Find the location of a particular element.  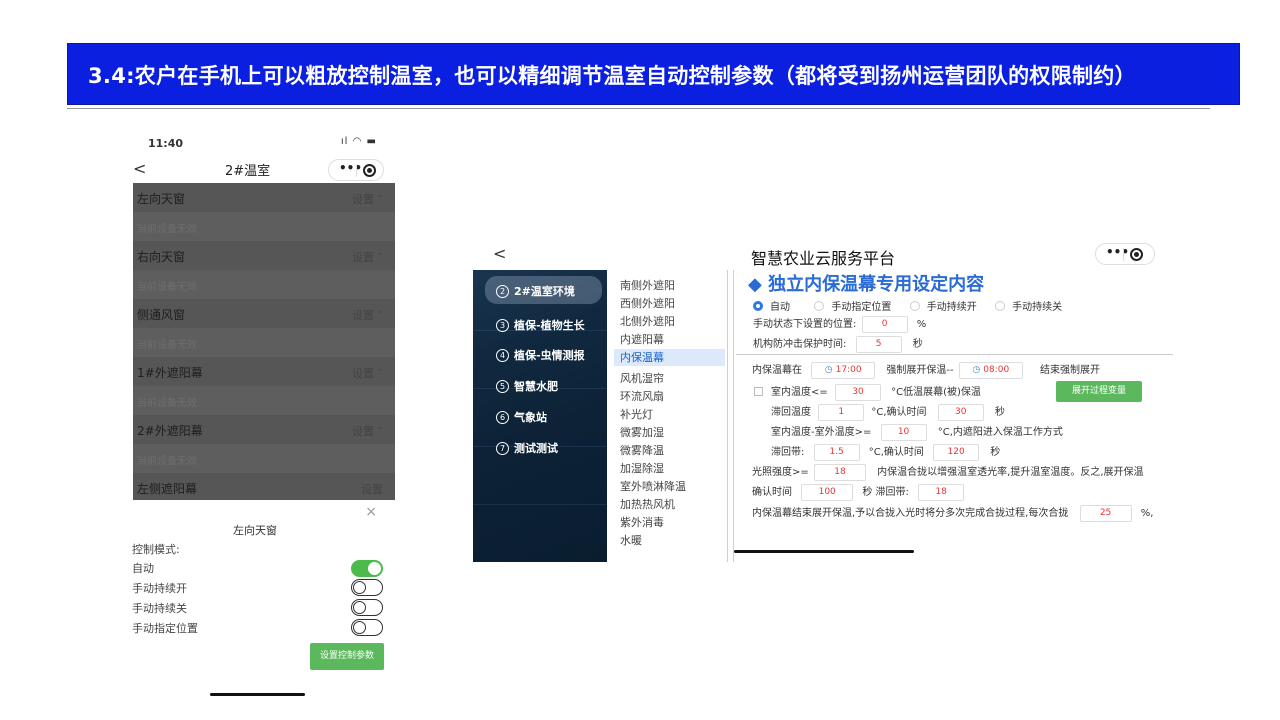

sidebar-item-pest-report: 4 植保-虫情测报 is located at coordinates (540, 355).